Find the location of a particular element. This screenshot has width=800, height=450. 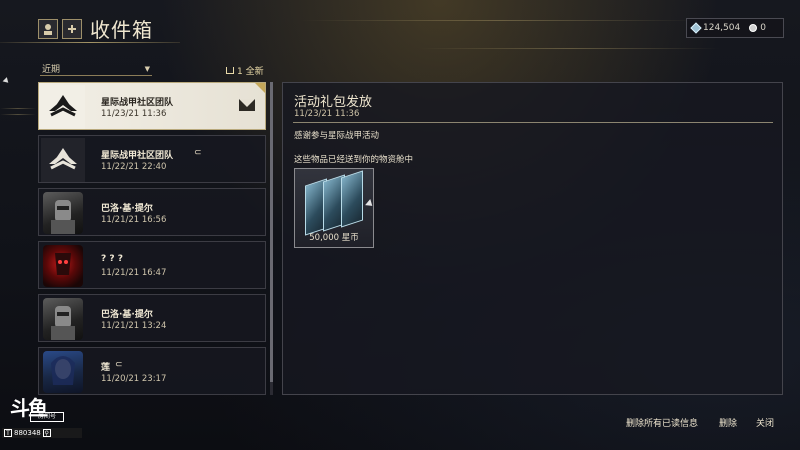

chevron-down-icon: ▼ is located at coordinates (147, 68).